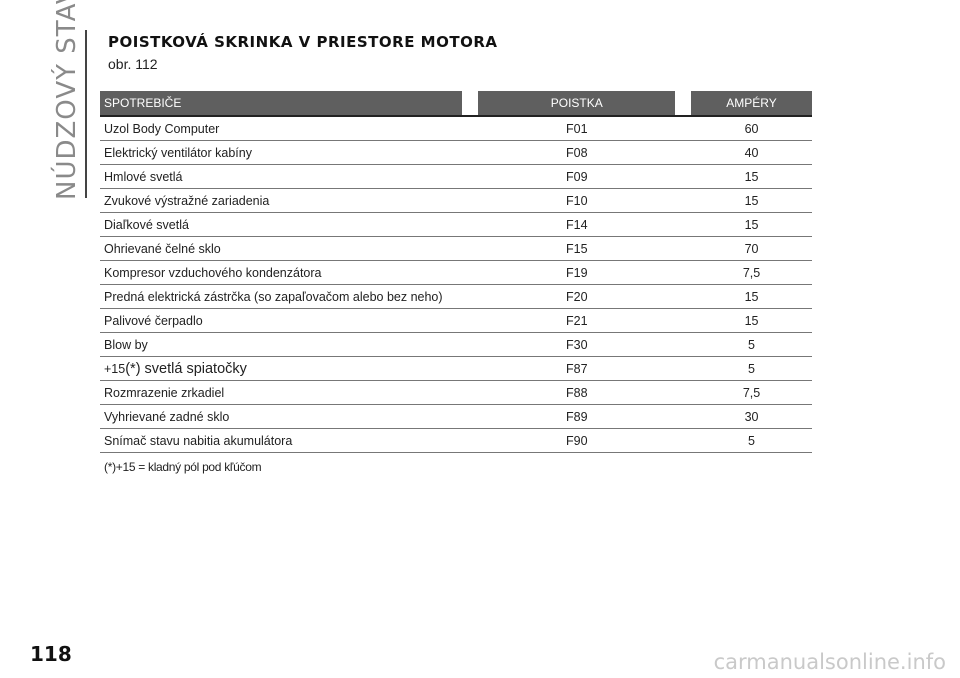 The width and height of the screenshot is (960, 678). Describe the element at coordinates (281, 104) in the screenshot. I see `header-consumers: SPOTREBIČE` at that location.